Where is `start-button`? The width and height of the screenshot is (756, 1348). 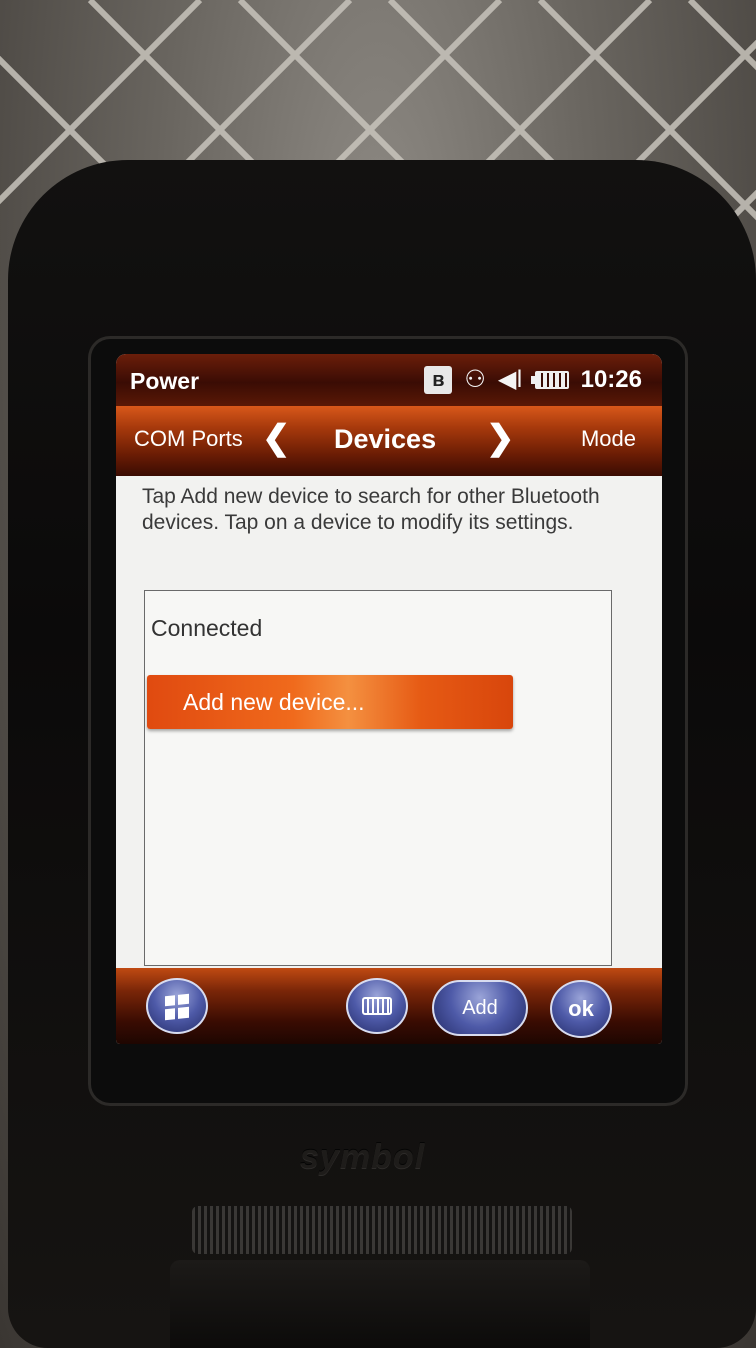 start-button is located at coordinates (177, 1006).